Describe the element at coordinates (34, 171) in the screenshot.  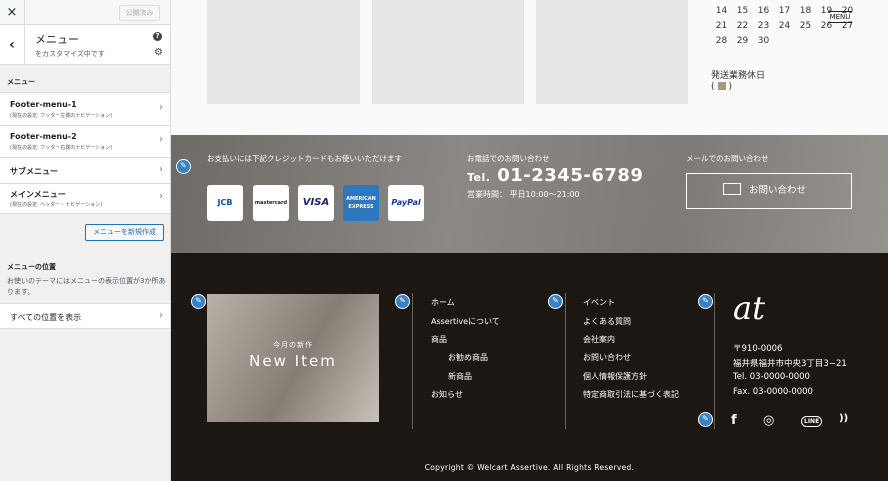
I see `menu-item-title: サブメニュー` at that location.